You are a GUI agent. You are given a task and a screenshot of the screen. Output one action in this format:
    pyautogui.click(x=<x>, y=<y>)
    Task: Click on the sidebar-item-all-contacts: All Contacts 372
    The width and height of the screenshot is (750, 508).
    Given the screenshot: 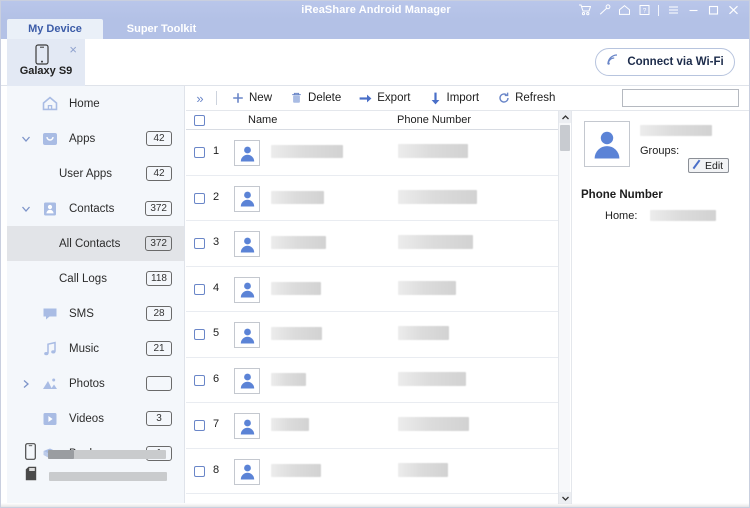 What is the action you would take?
    pyautogui.click(x=95, y=243)
    